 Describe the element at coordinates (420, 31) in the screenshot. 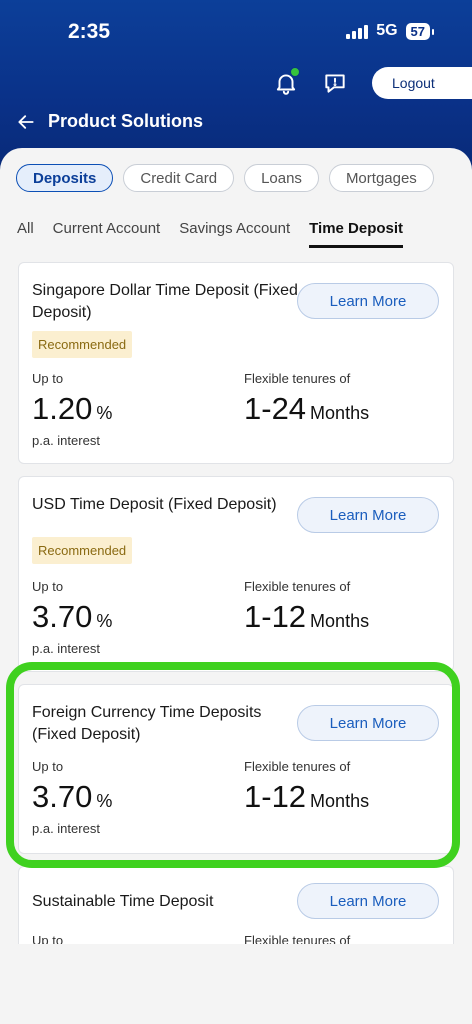

I see `battery-icon: 57` at that location.